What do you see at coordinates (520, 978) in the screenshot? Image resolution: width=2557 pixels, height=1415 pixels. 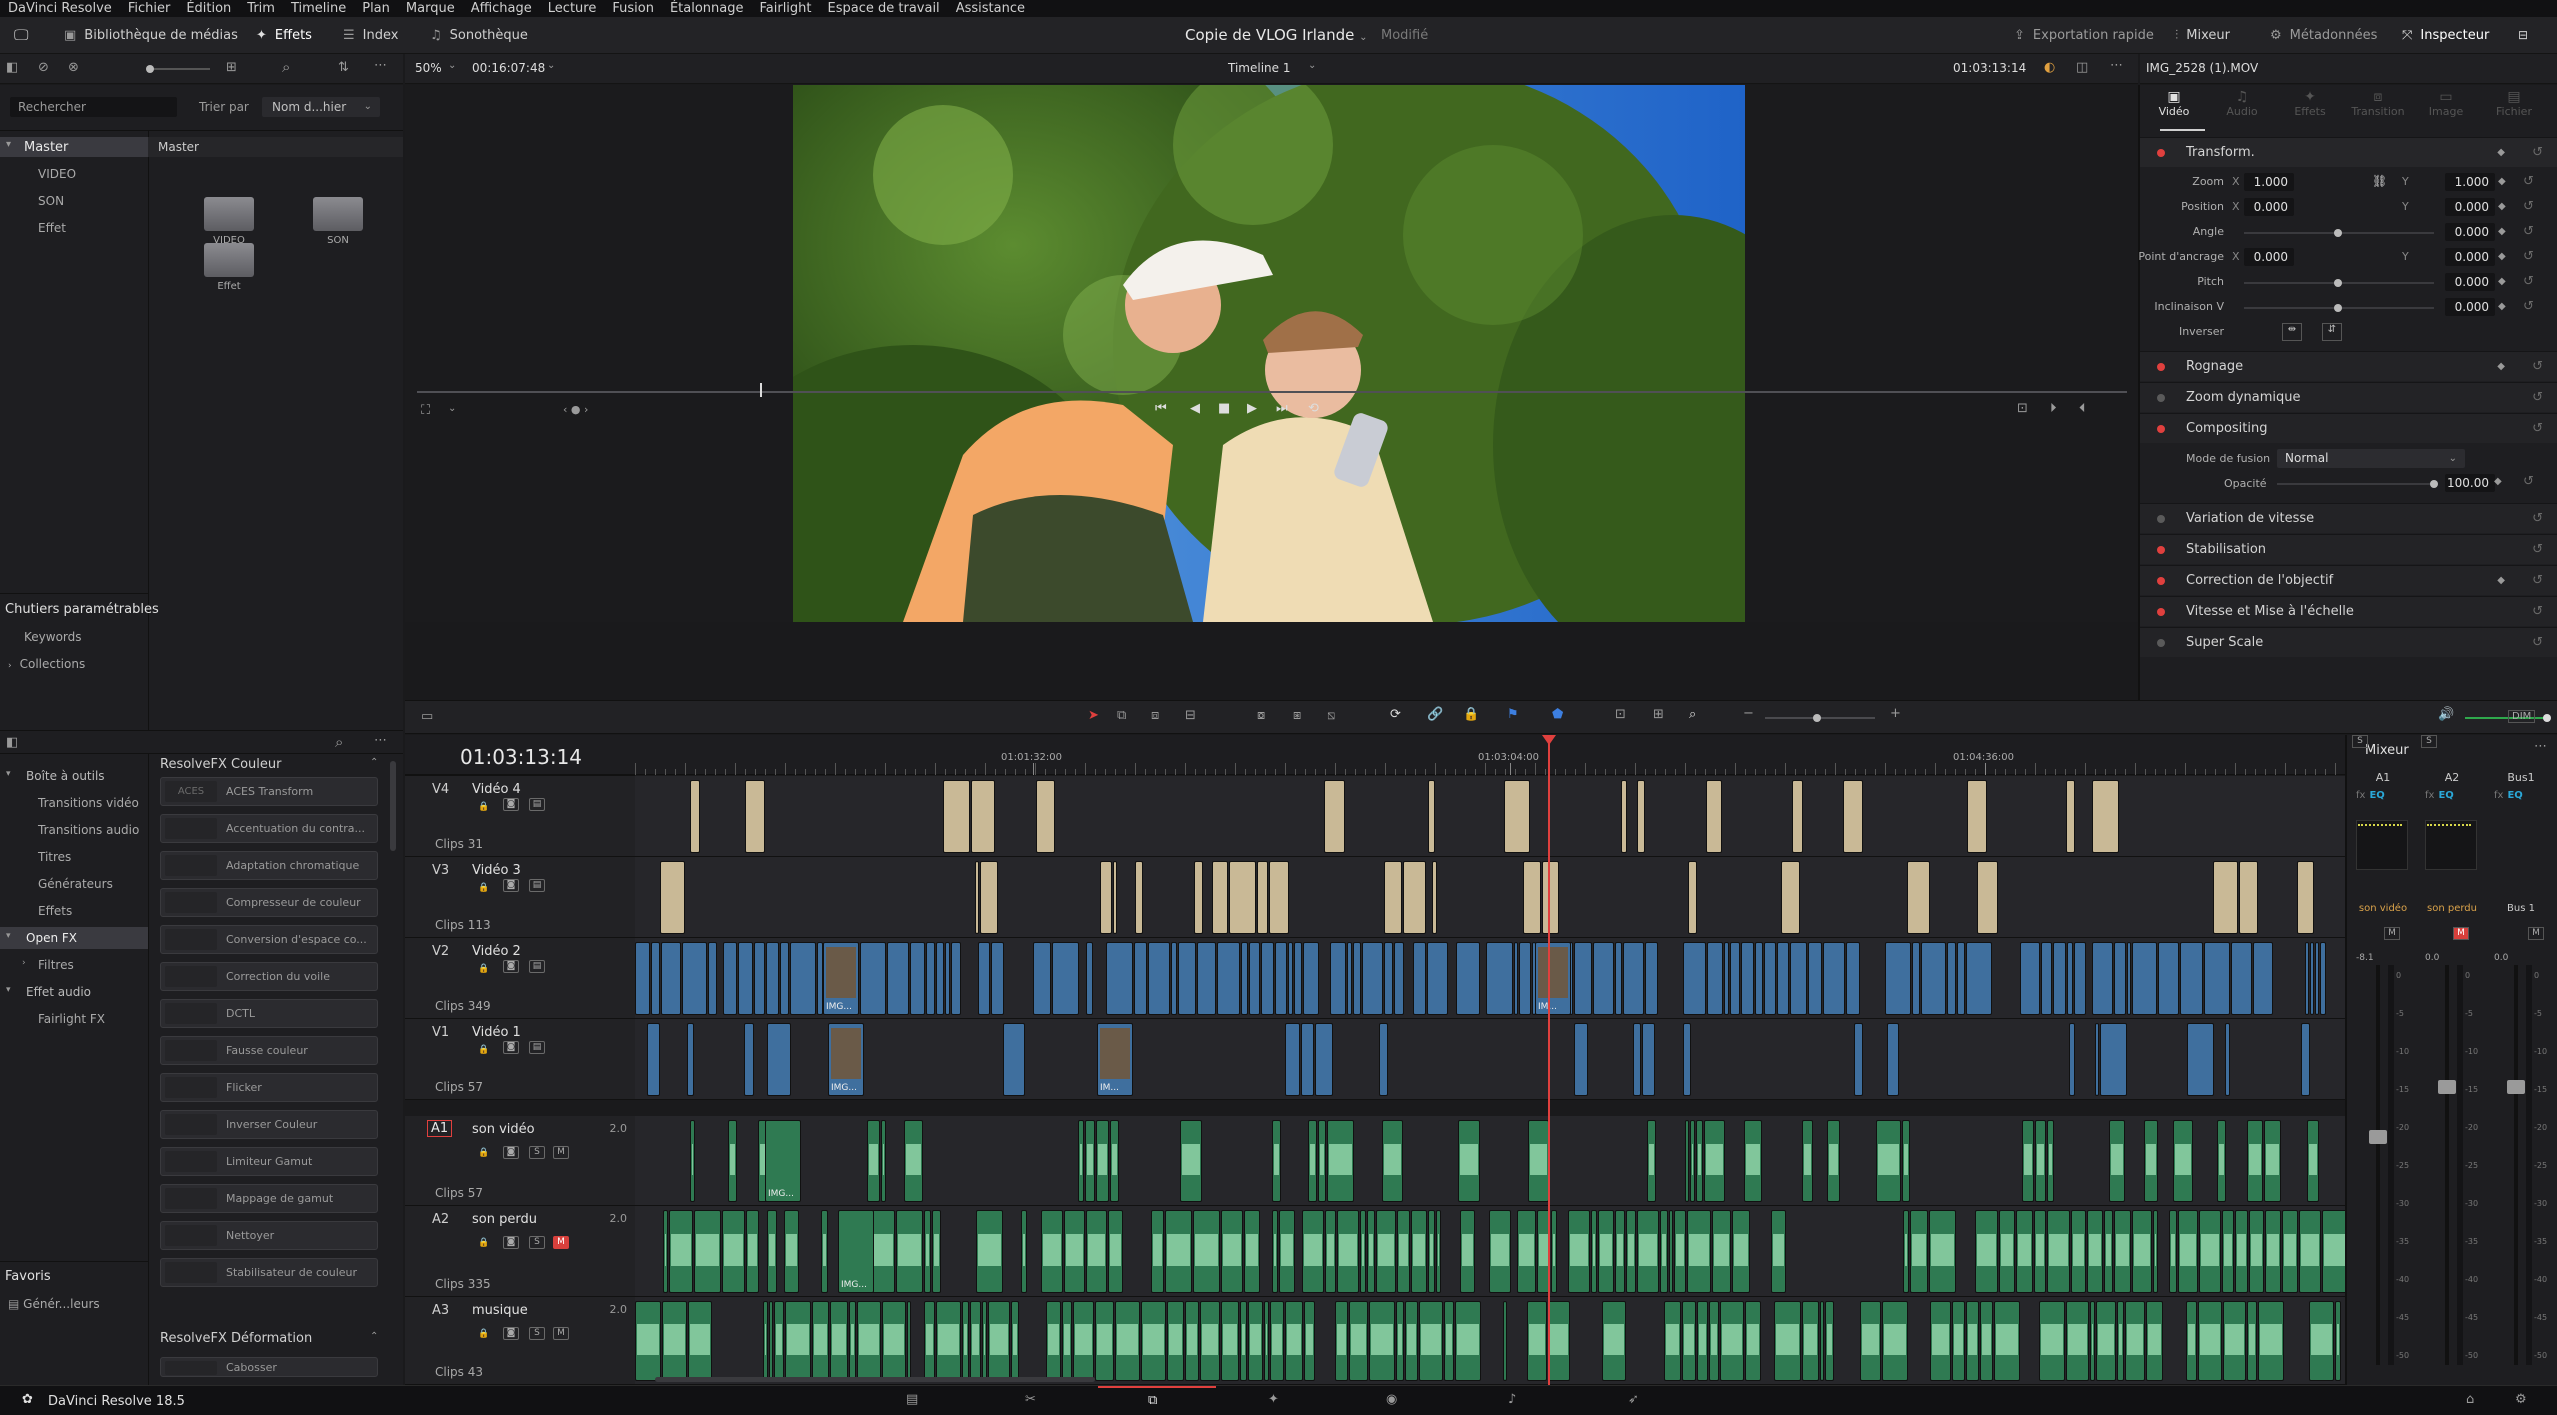 I see `track-header-v2: V2 Vidéo 2 🔒 ◙ ▤ Clips 349` at bounding box center [520, 978].